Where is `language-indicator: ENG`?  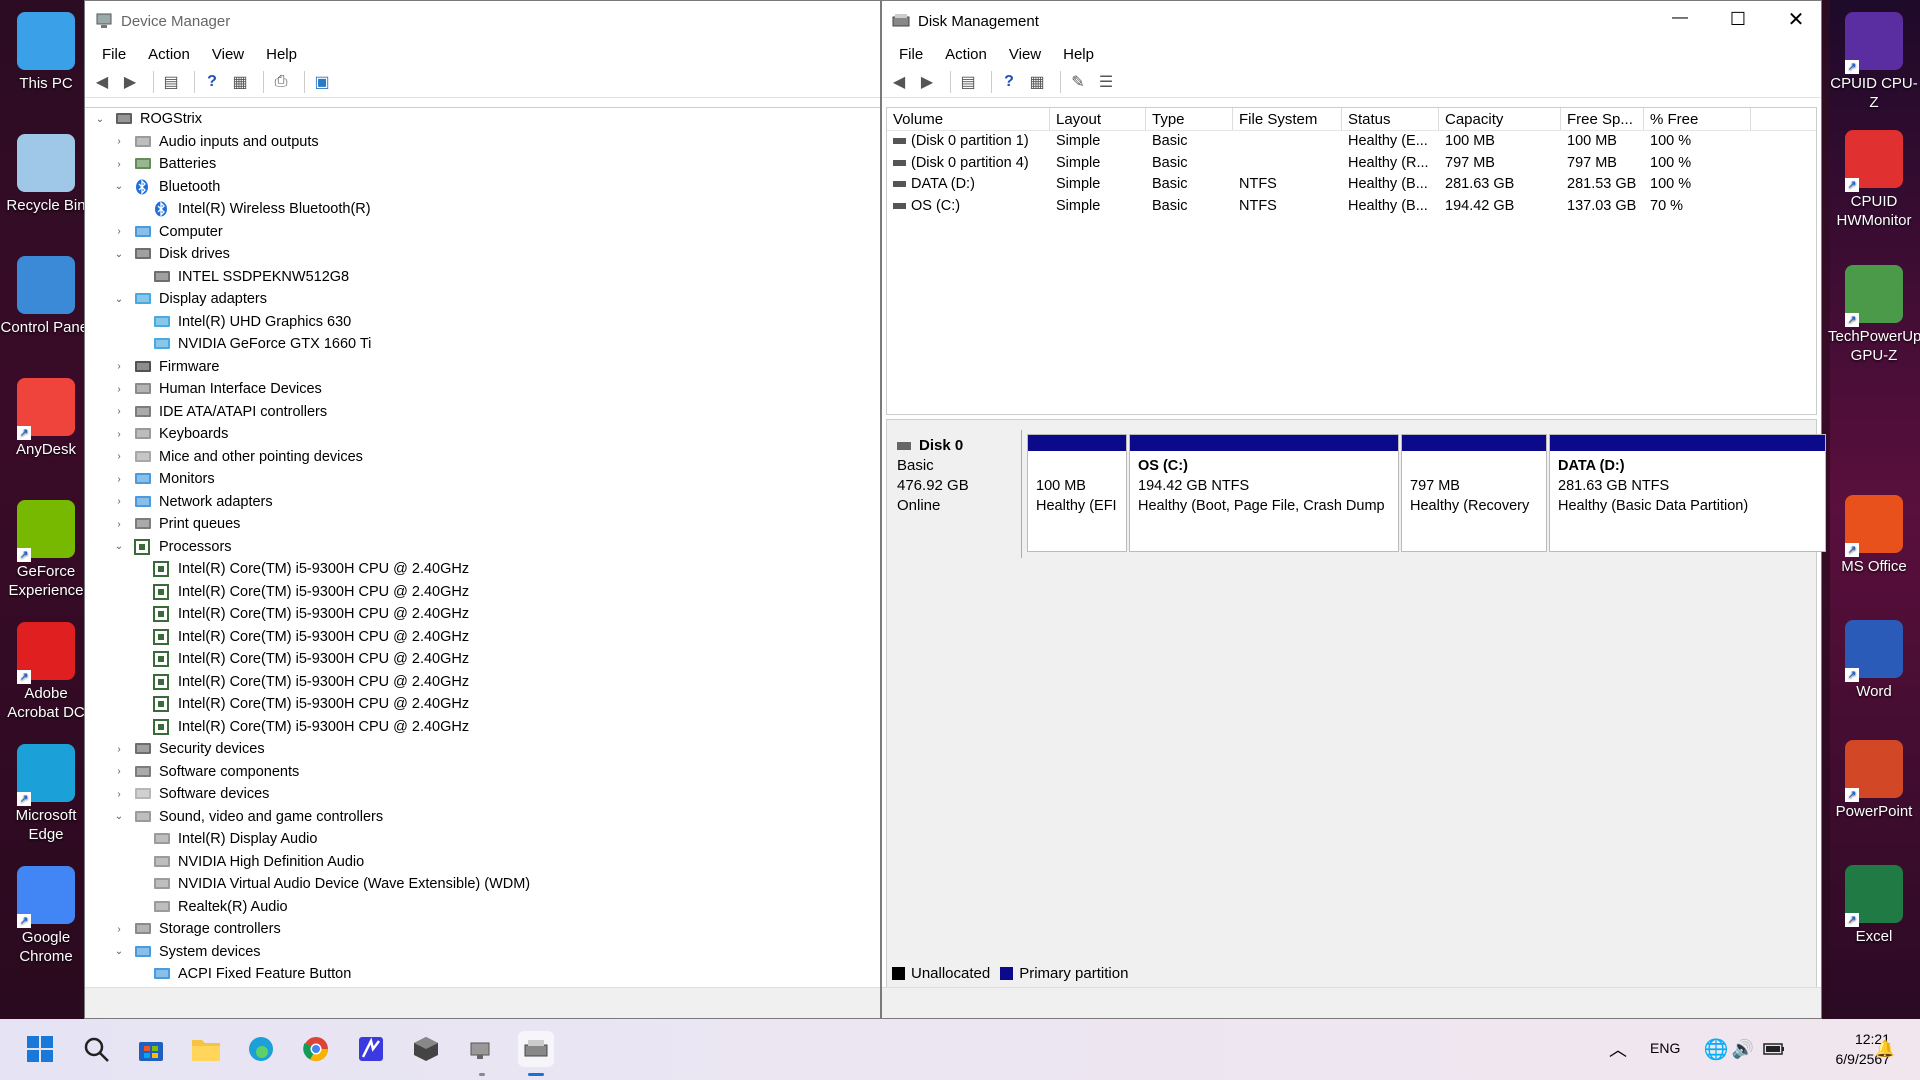
language-indicator: ENG is located at coordinates (1665, 1048).